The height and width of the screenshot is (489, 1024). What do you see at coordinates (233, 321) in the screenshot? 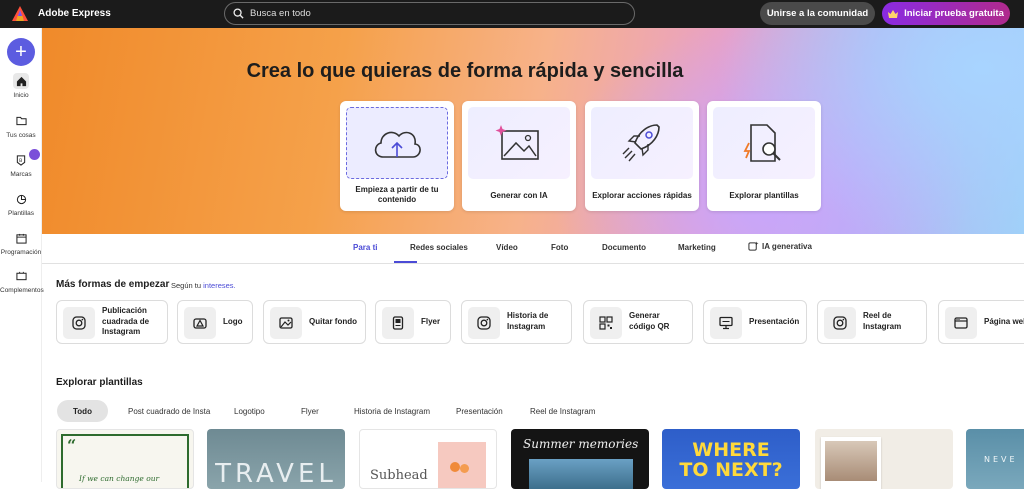
I see `quick-action-label: Logo` at bounding box center [233, 321].